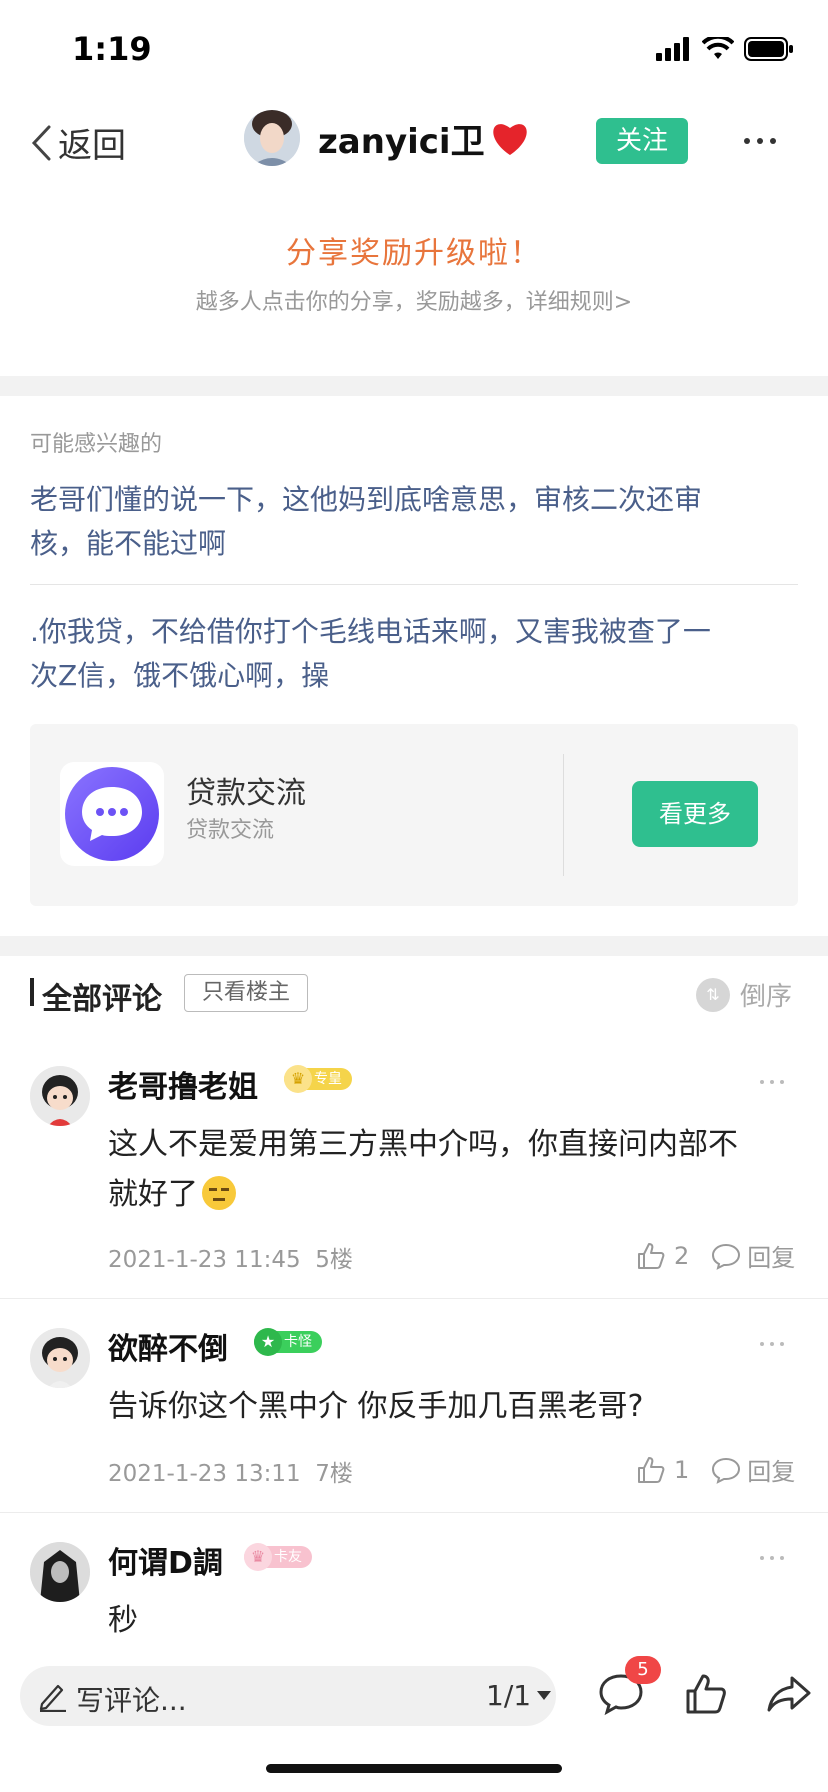 This screenshot has height=1792, width=828. I want to click on sort-label: 倒序, so click(766, 997).